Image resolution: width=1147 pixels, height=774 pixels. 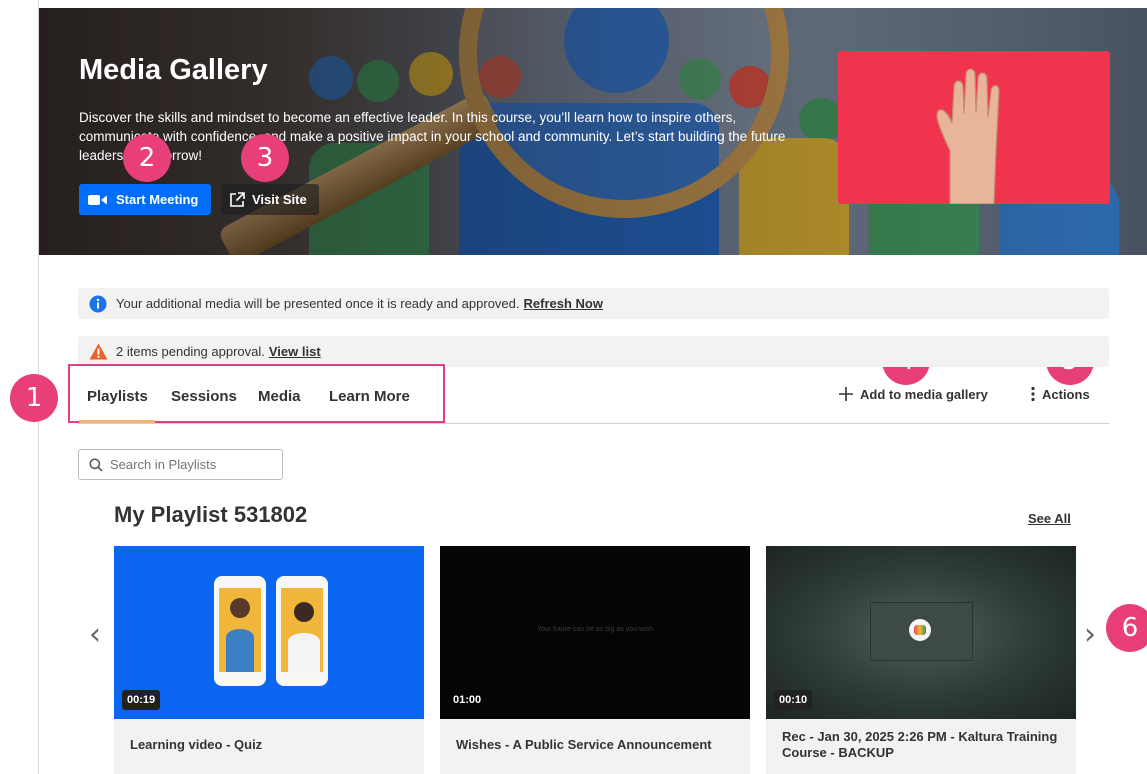 I want to click on raised-hand-image, so click(x=968, y=136).